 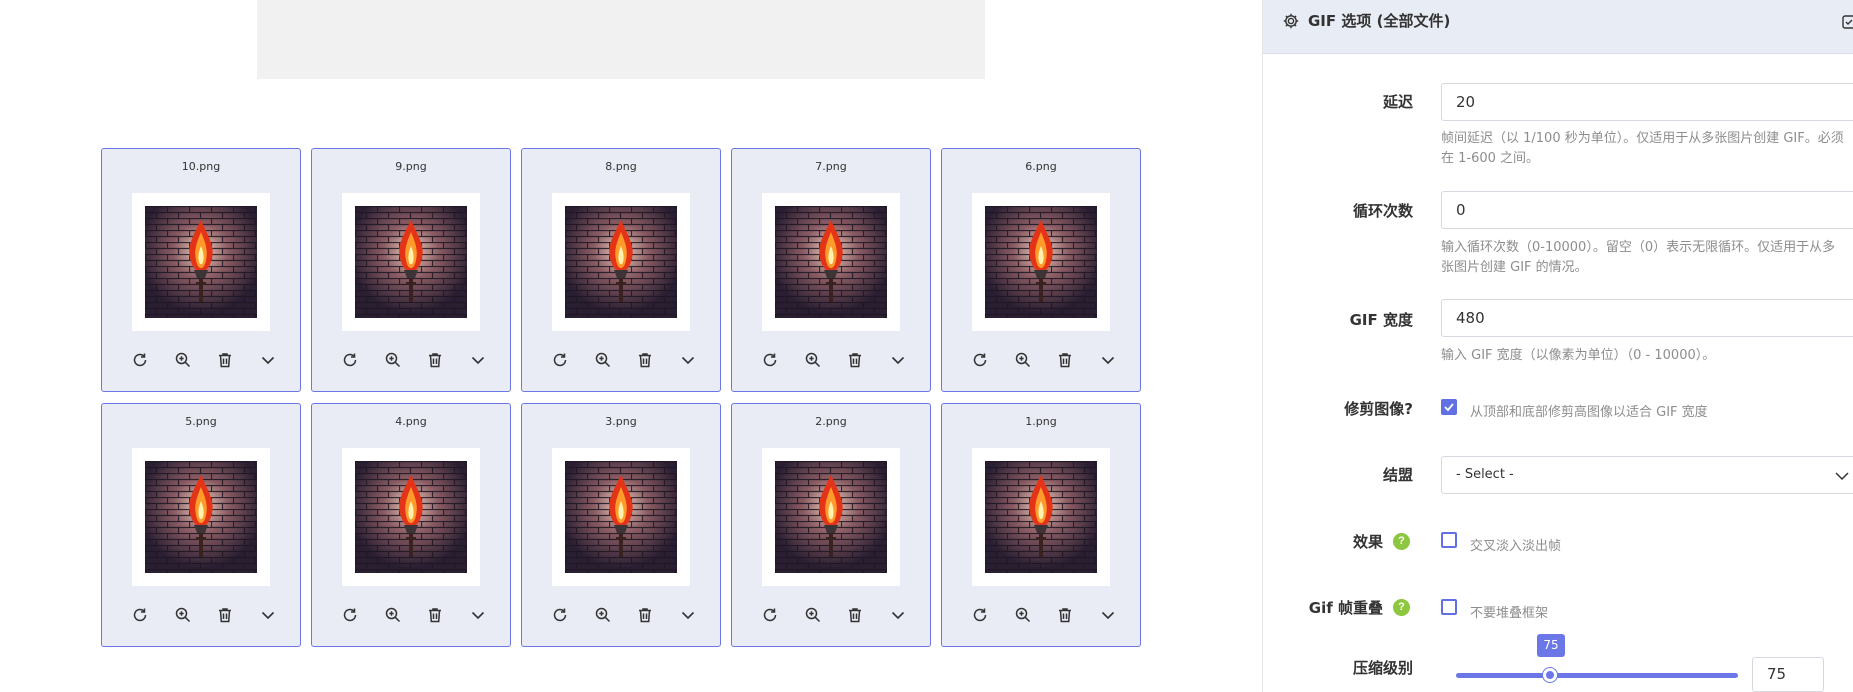 I want to click on file-name: 5.png, so click(x=201, y=421).